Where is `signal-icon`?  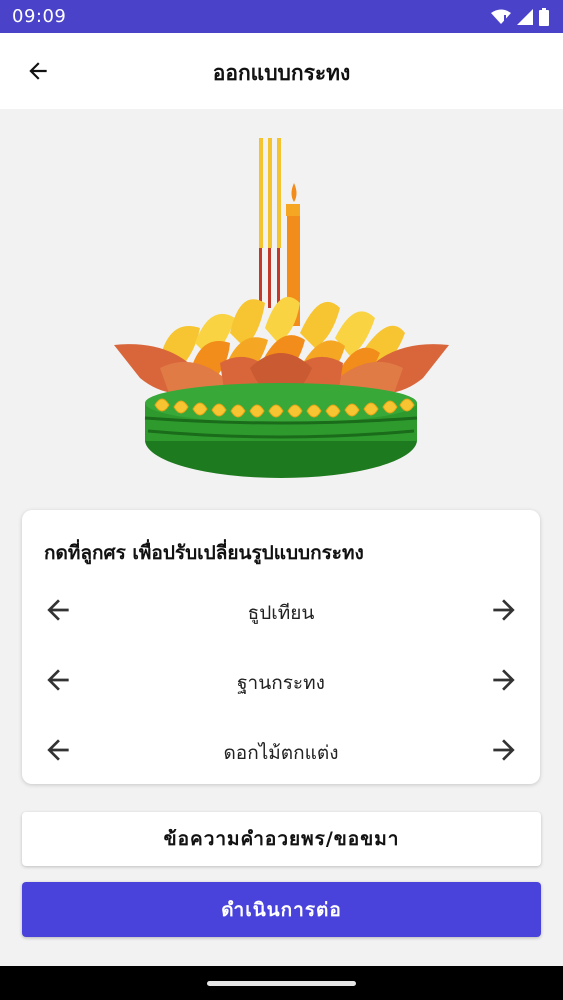 signal-icon is located at coordinates (525, 16).